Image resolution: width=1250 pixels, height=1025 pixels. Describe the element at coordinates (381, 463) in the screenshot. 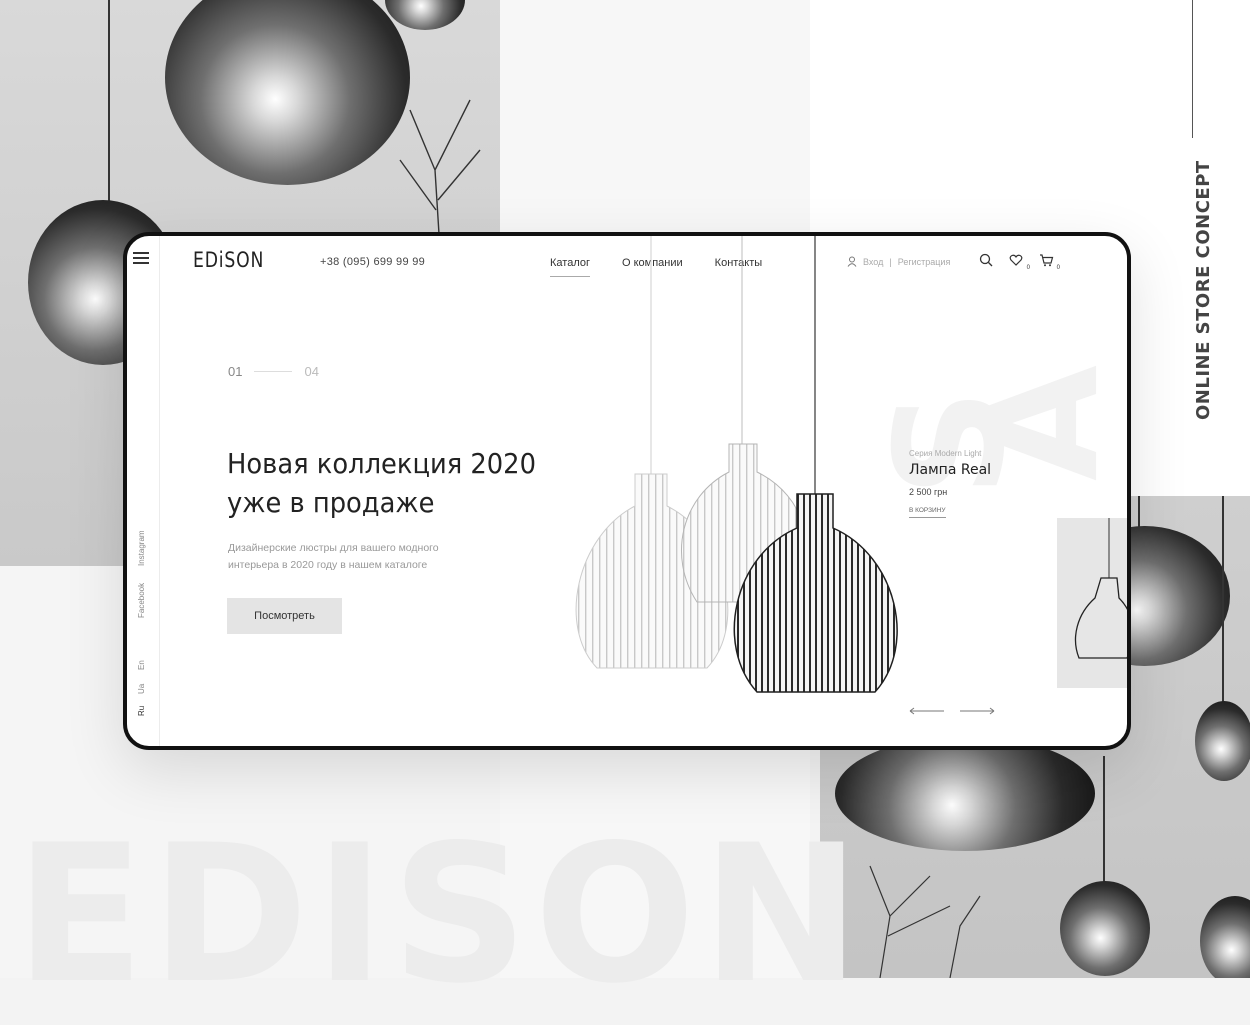

I see `hero-title-line1: Новая коллекция 2020` at that location.